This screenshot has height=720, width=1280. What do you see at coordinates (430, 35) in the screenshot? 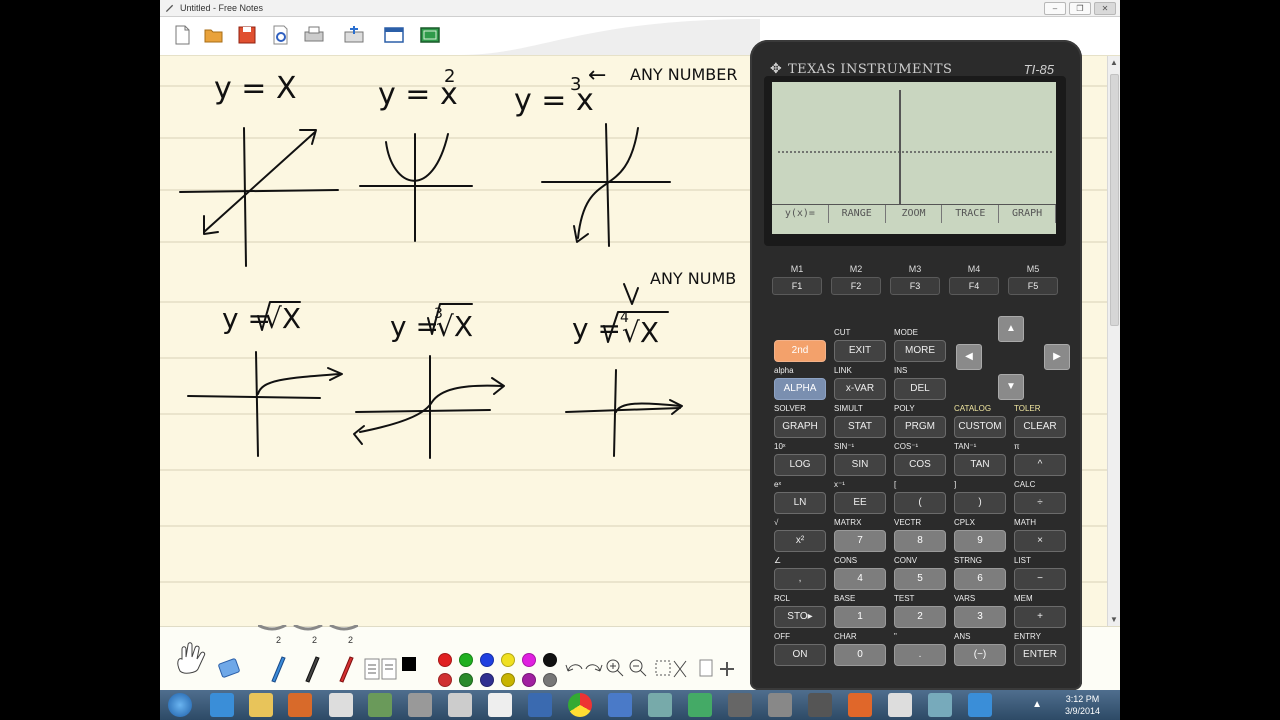
I see `green-board-icon` at bounding box center [430, 35].